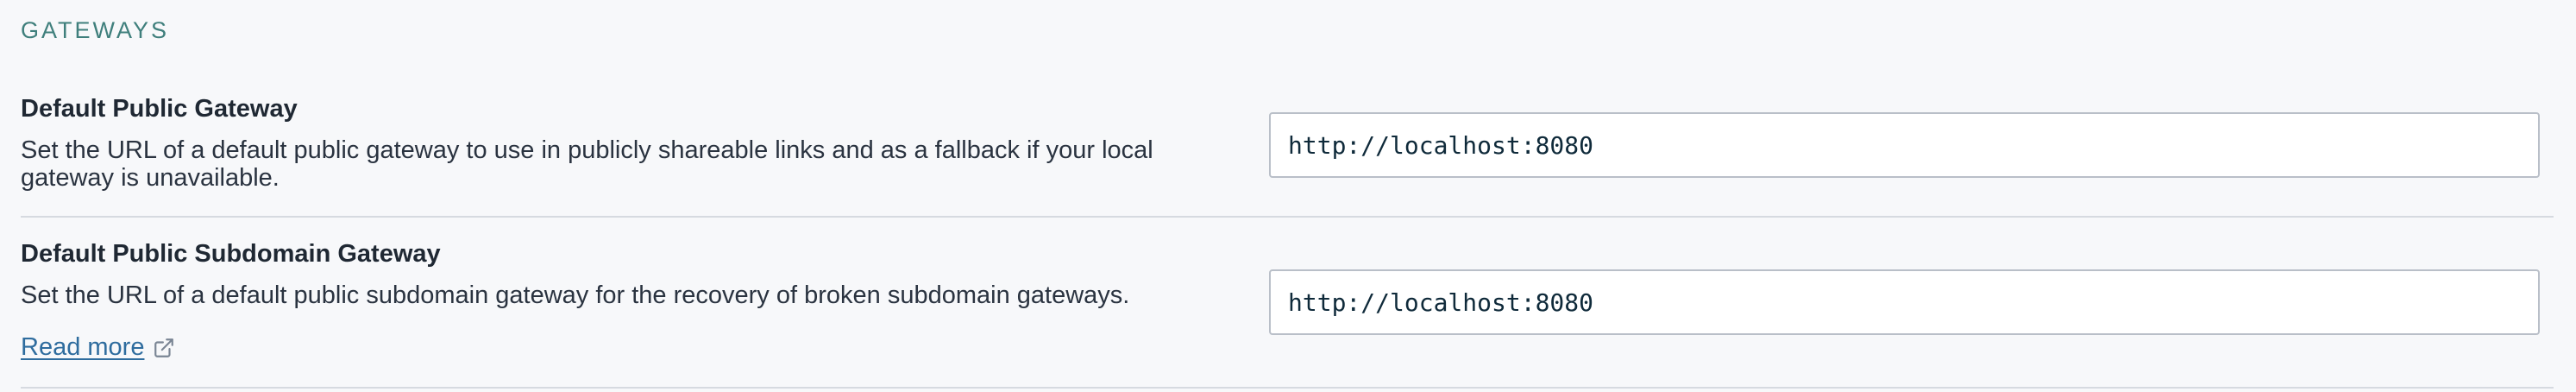 This screenshot has height=392, width=2576. I want to click on subdomain-gateway-title: Default Public Subdomain Gateway, so click(231, 254).